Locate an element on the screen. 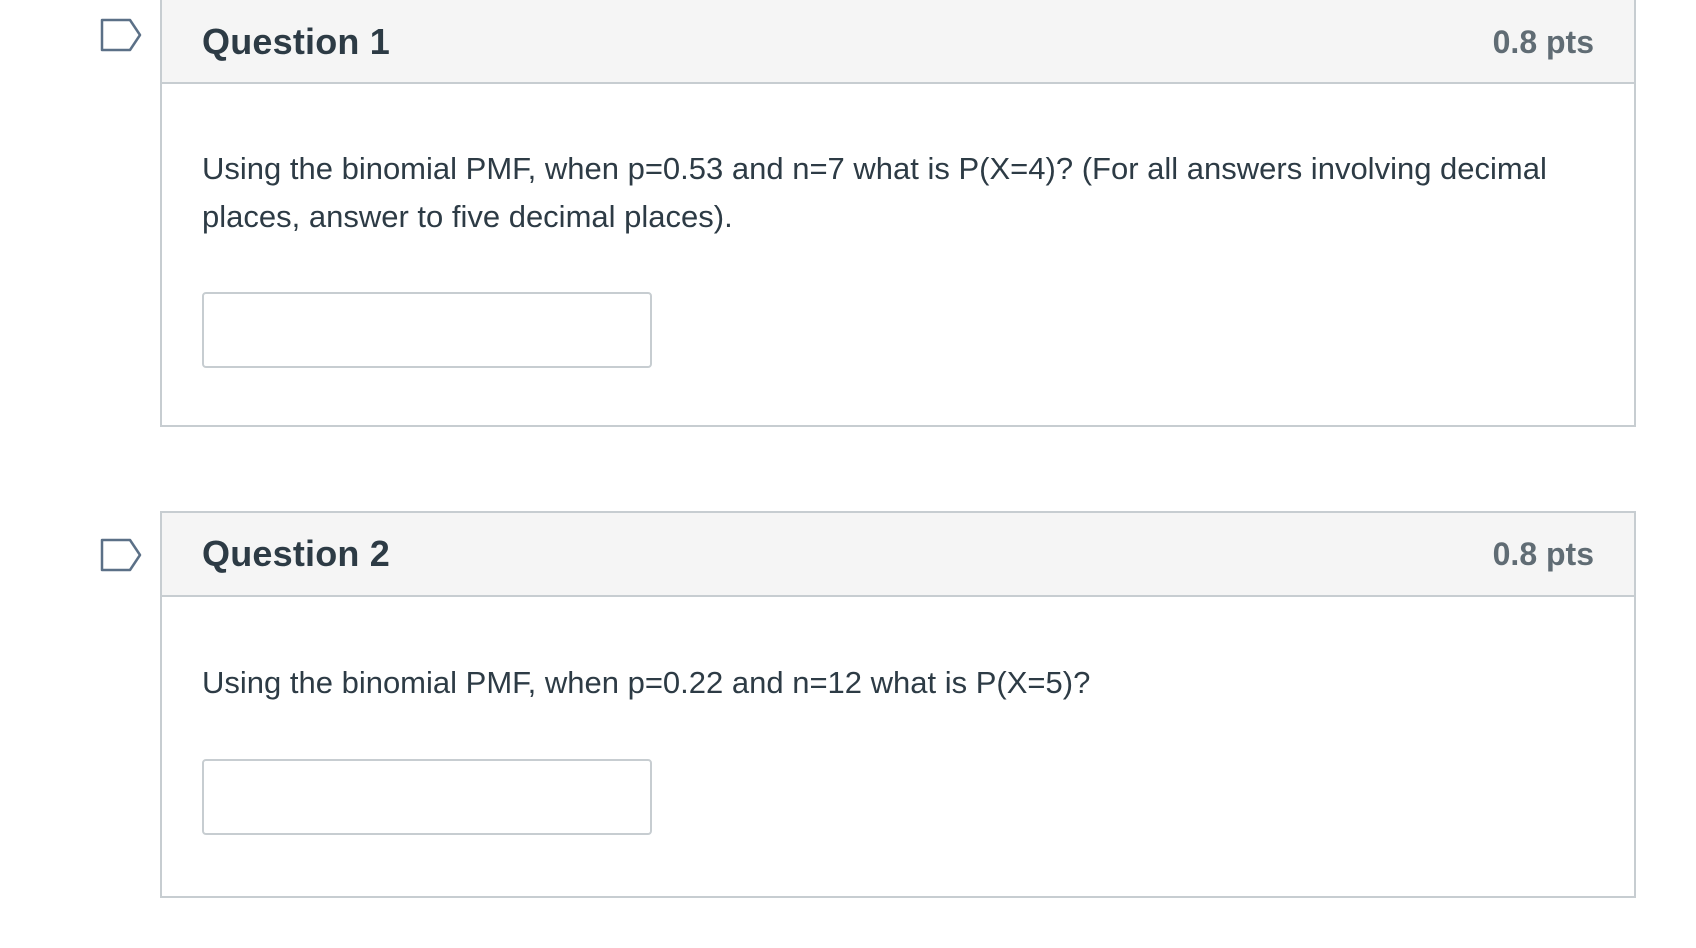 The image size is (1696, 948). flag-question-1-icon is located at coordinates (121, 35).